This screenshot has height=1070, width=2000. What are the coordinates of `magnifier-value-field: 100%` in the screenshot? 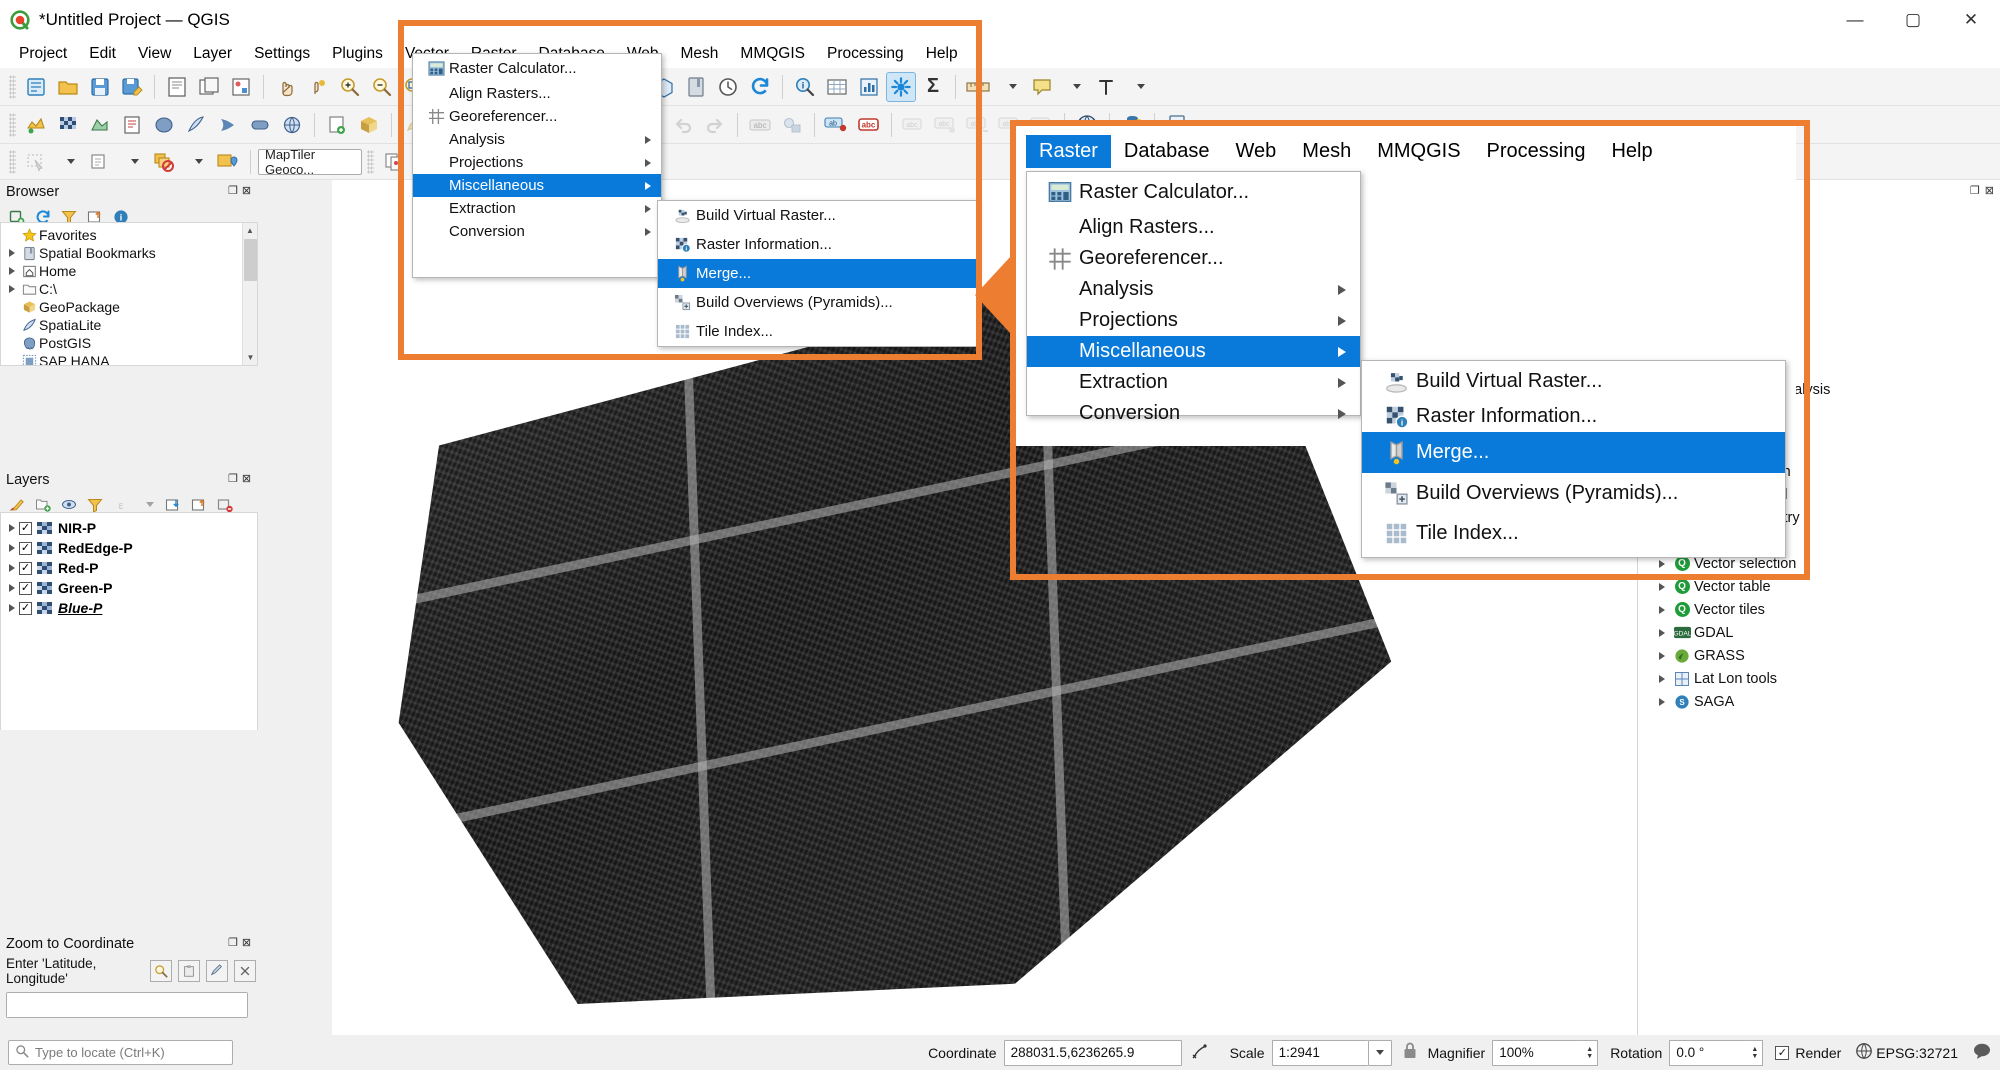 It's located at (1537, 1052).